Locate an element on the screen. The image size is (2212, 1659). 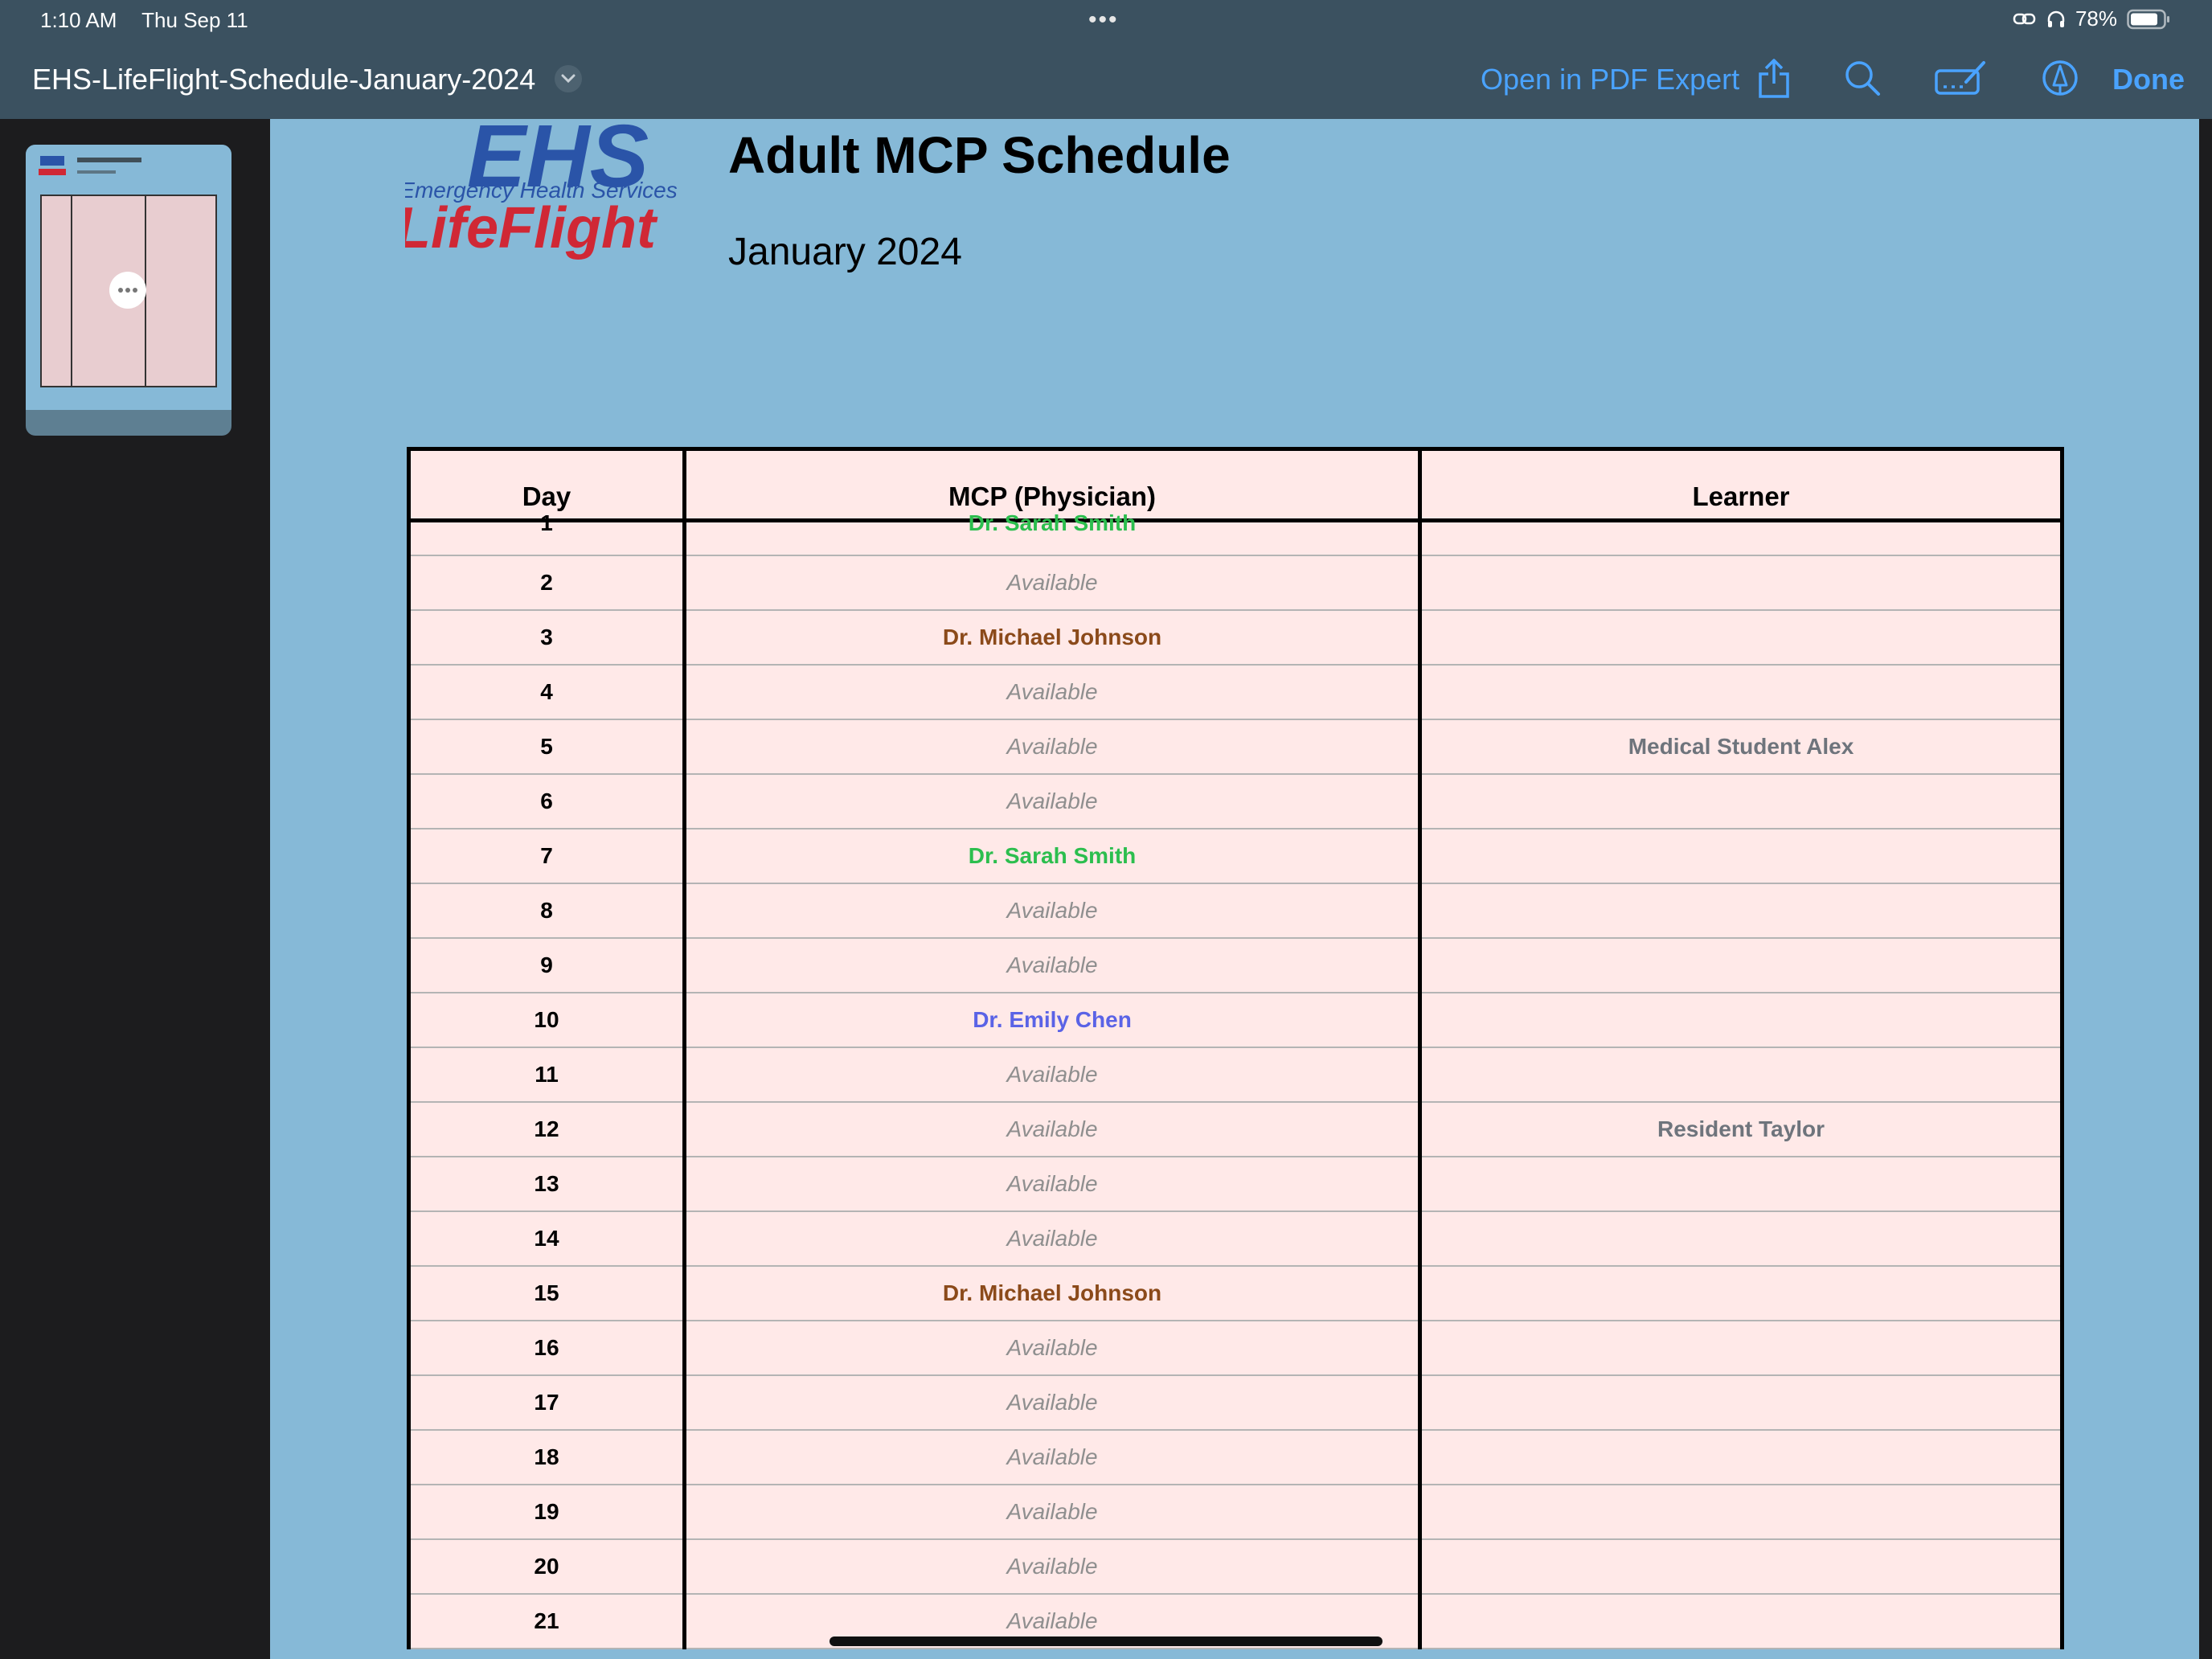
status-bar-left: 1:10 AM Thu Sep 11 is located at coordinates (154, 20).